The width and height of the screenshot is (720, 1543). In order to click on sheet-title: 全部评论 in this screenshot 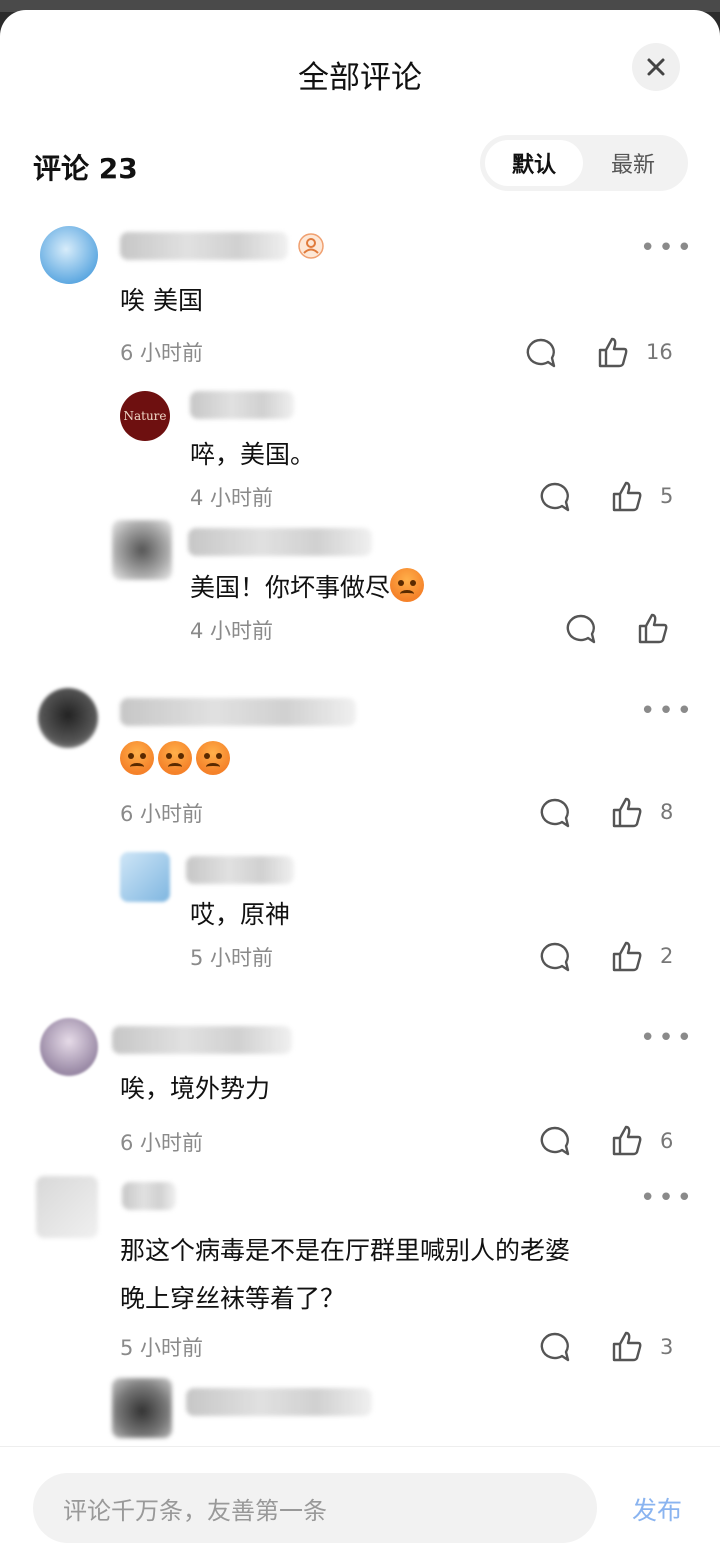, I will do `click(360, 78)`.